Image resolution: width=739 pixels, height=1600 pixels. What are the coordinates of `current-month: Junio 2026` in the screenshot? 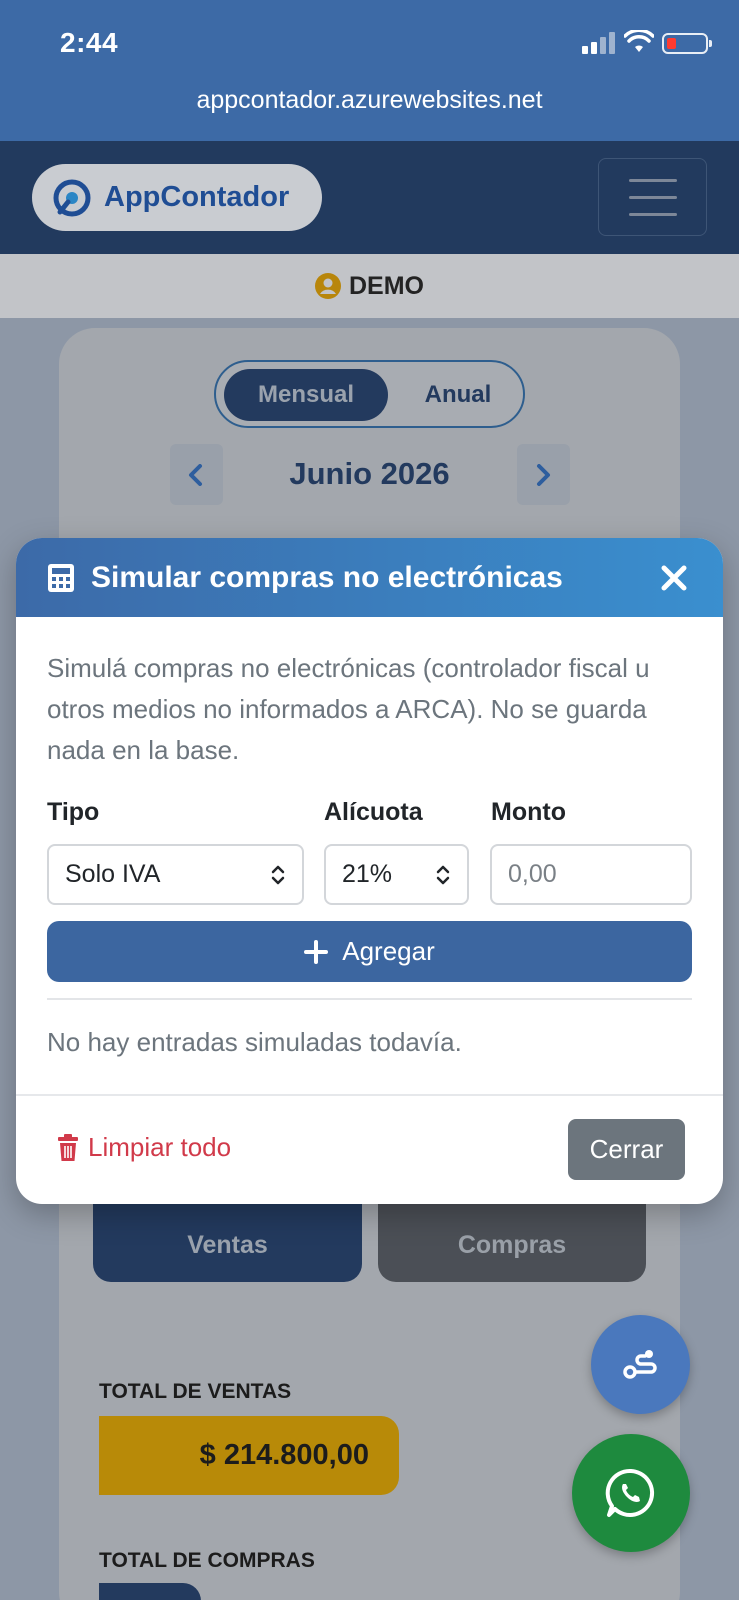 It's located at (369, 473).